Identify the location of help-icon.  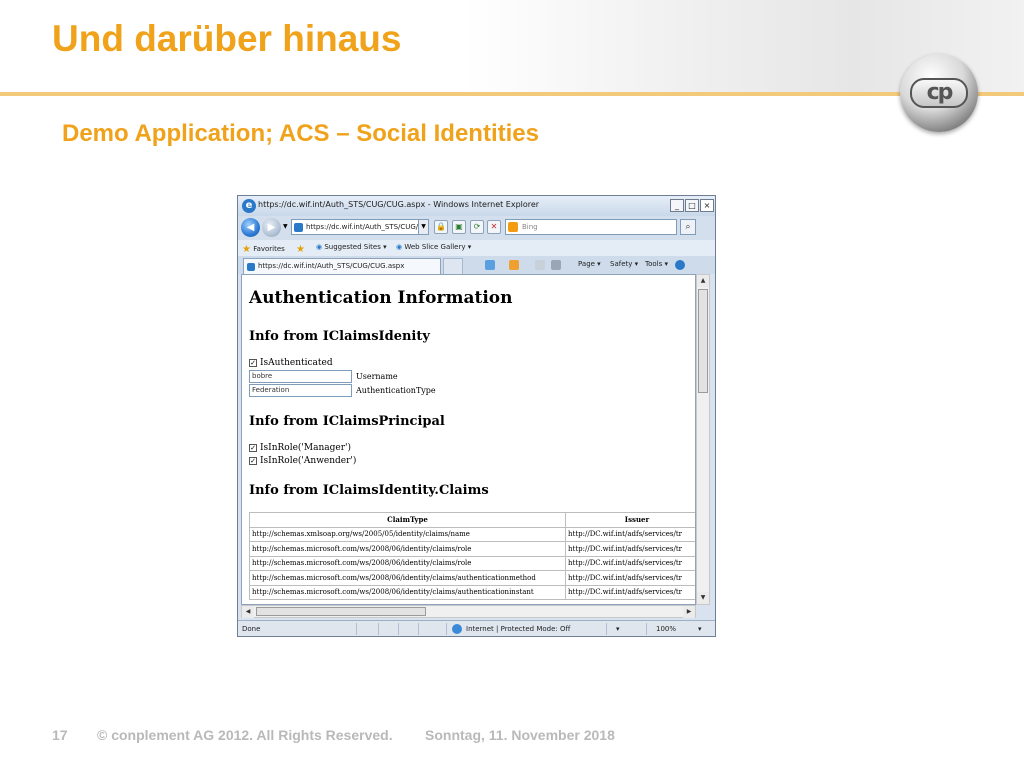
(680, 265).